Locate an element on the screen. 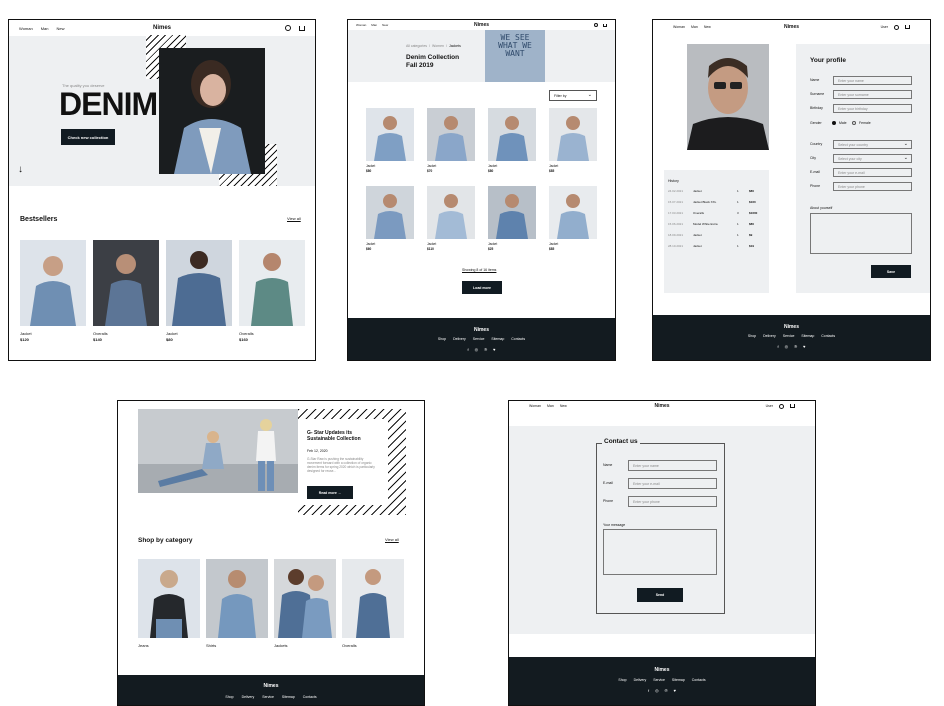 The image size is (944, 706). gender-female-radio is located at coordinates (854, 123).